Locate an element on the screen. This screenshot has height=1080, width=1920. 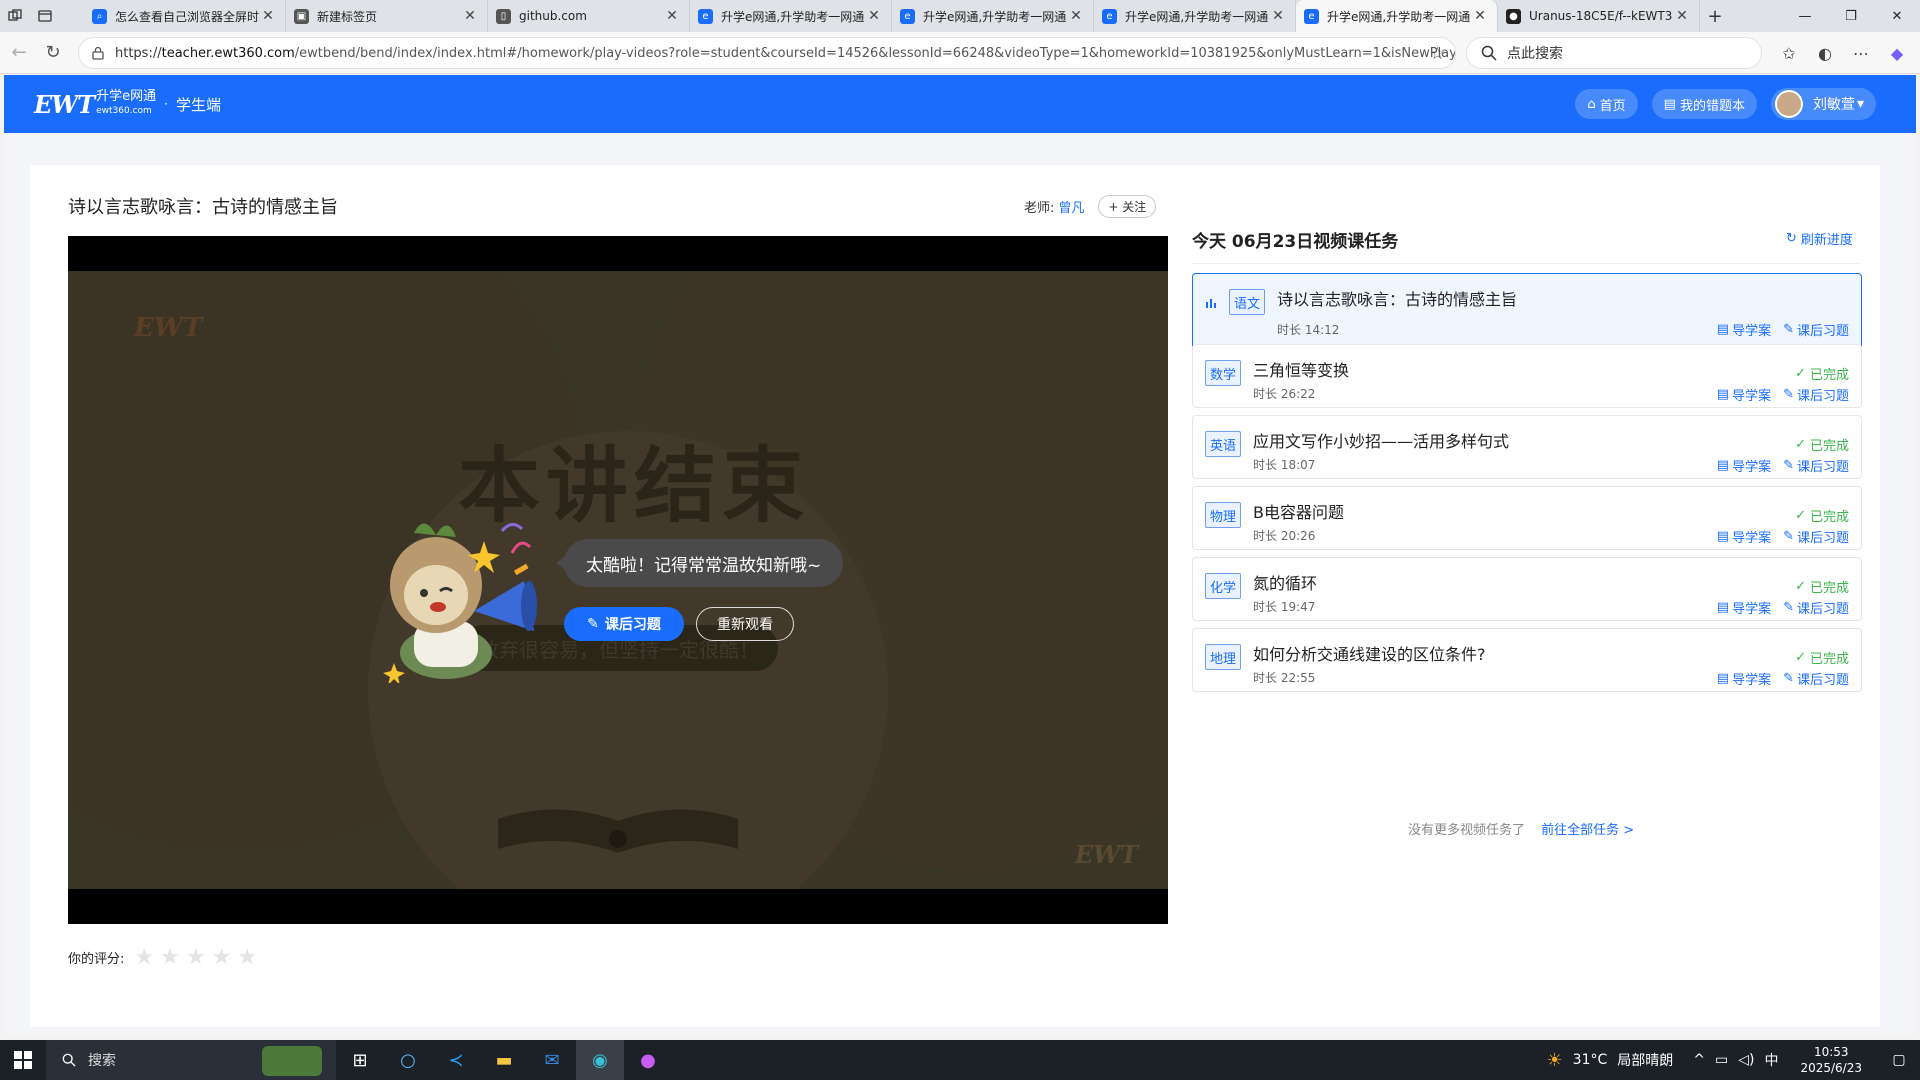
rewatch-button: 重新观看 is located at coordinates (745, 624).